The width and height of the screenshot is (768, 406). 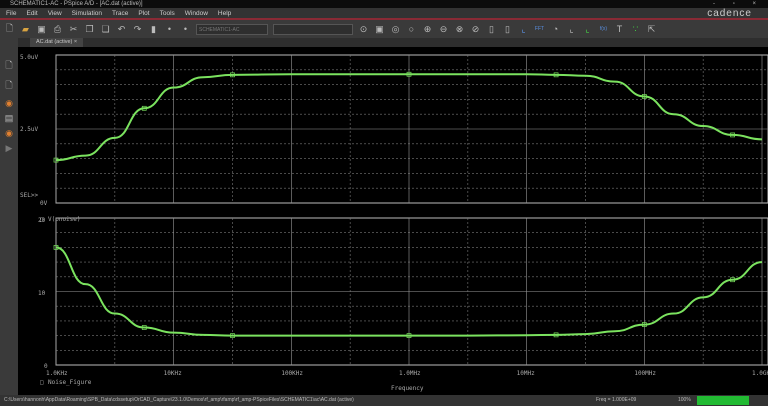 I want to click on cut-icon: ✂, so click(x=73, y=29).